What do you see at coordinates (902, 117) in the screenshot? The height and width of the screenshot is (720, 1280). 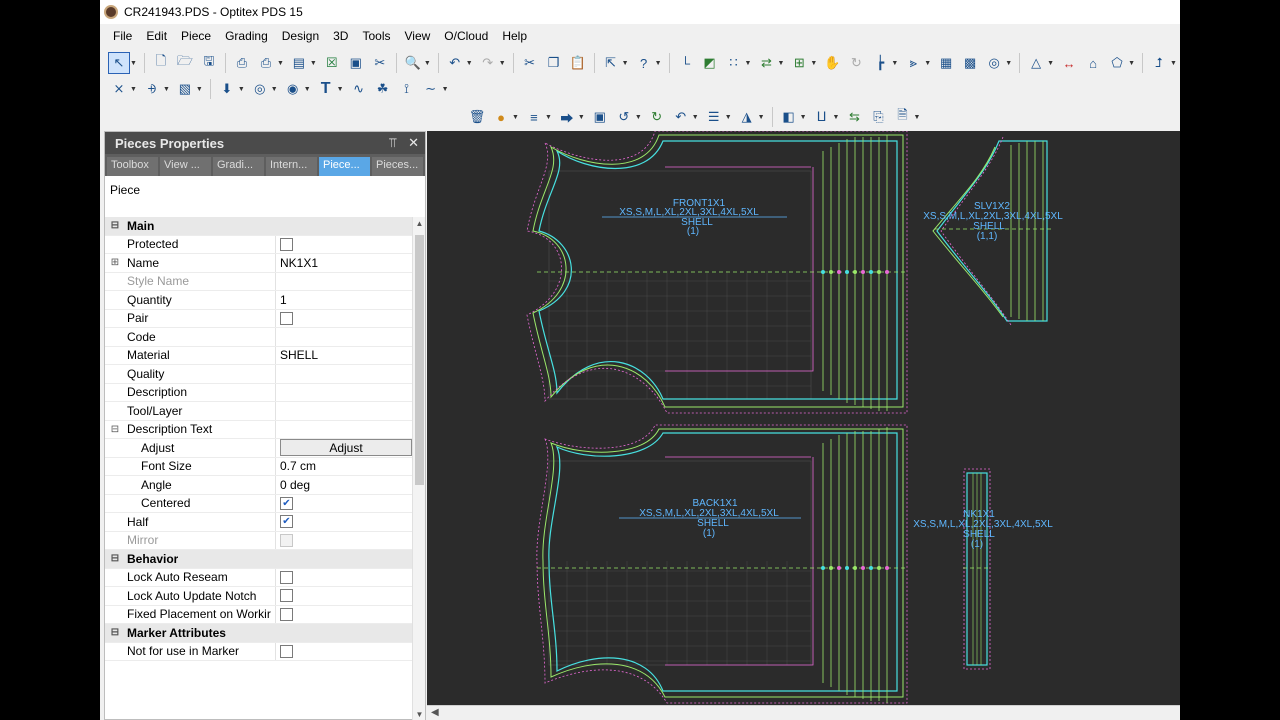 I see `document-icon: 🗎` at bounding box center [902, 117].